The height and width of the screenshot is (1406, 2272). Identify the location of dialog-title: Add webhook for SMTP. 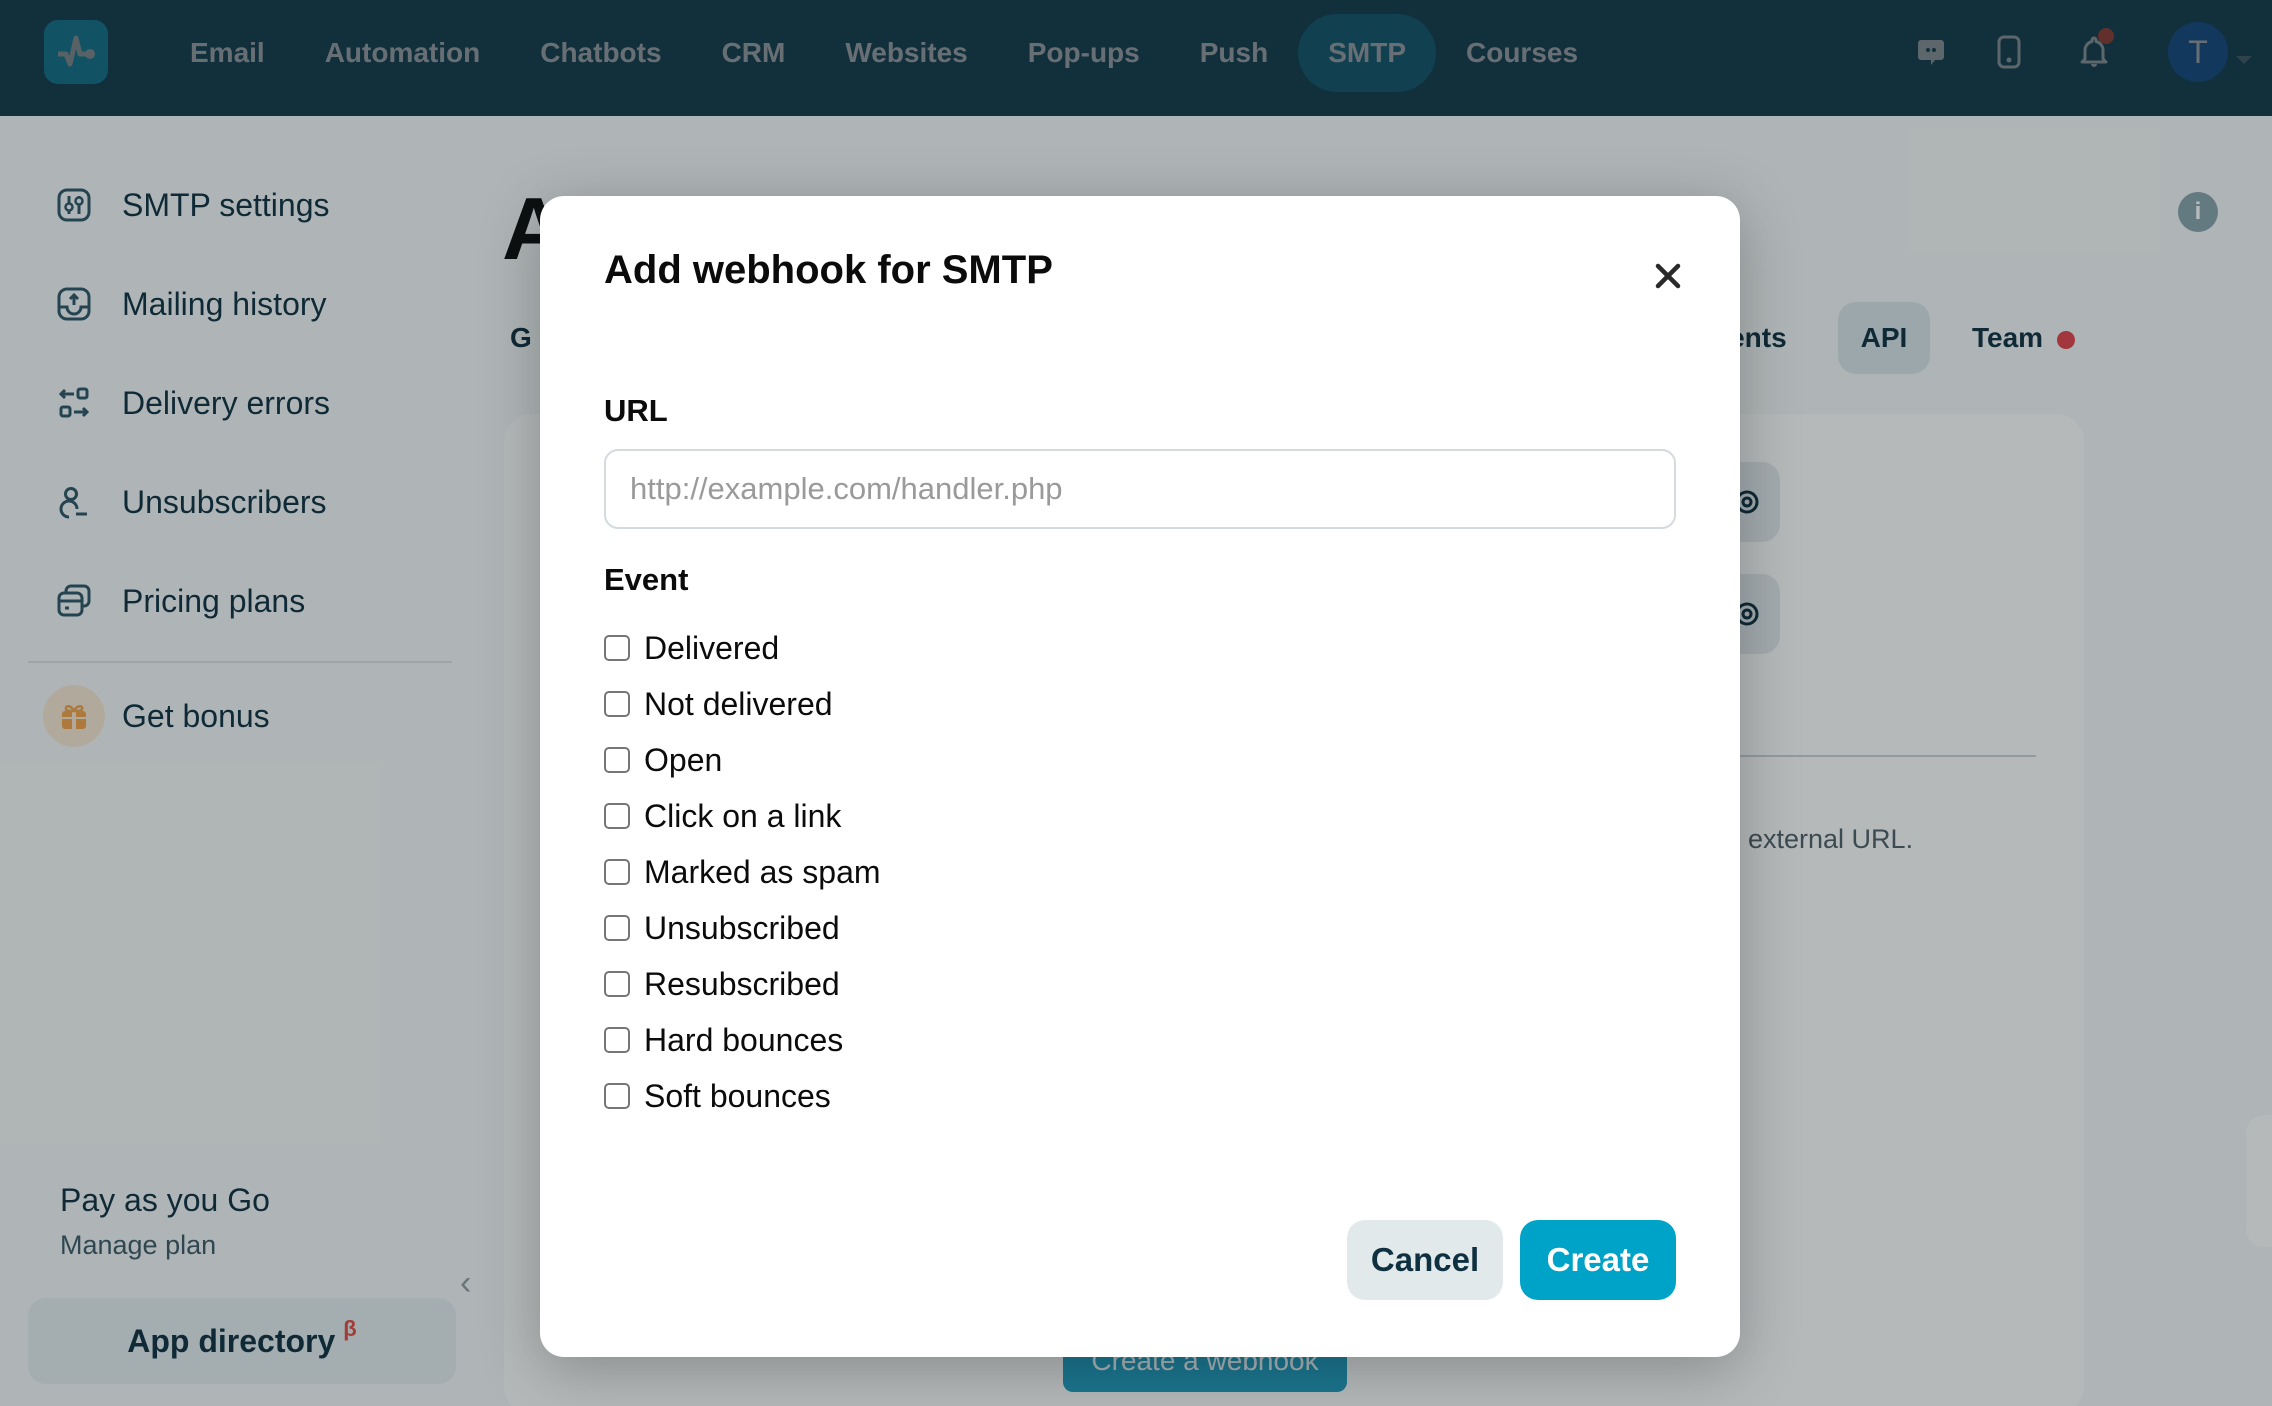
(828, 270).